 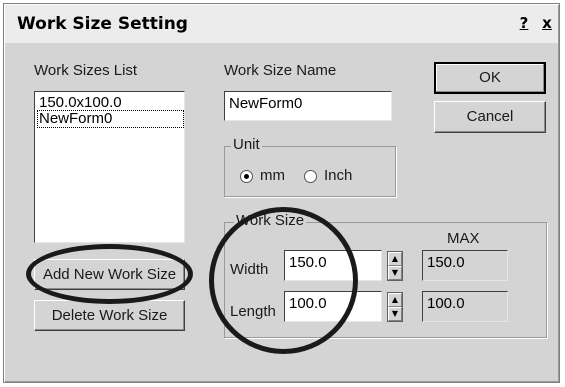 I want to click on ok-button: OK, so click(x=490, y=78).